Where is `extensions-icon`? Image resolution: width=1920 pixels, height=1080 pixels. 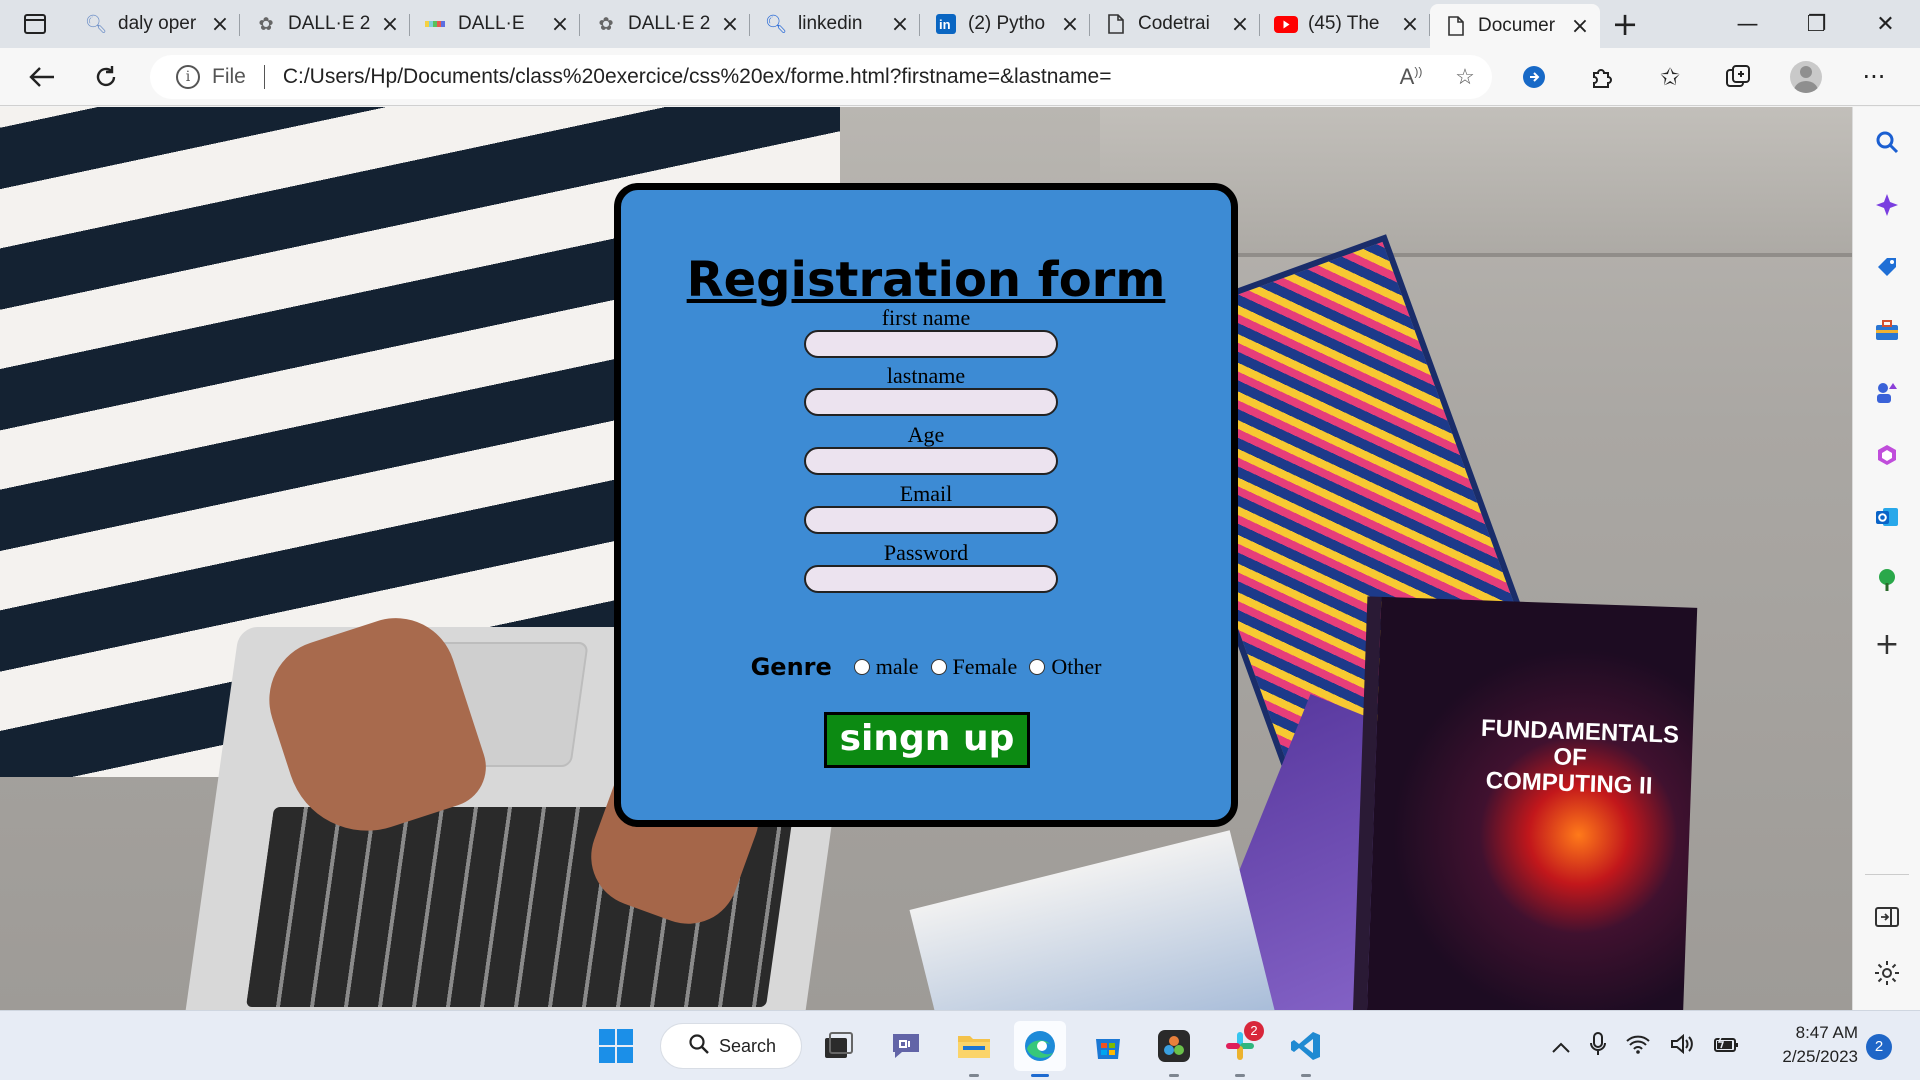 extensions-icon is located at coordinates (1602, 77).